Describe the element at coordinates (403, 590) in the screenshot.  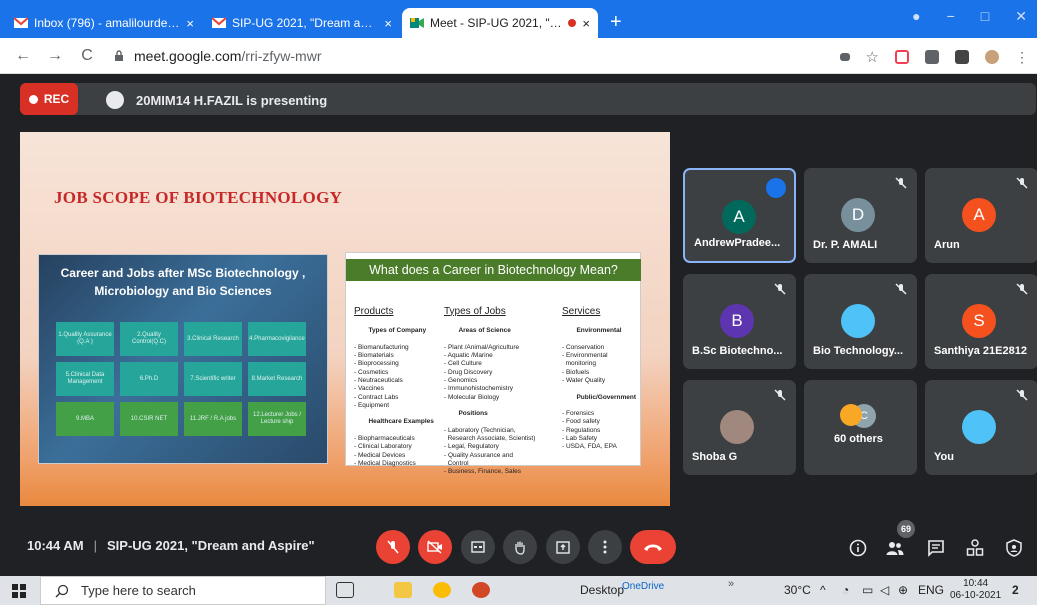
I see `file-explorer-icon` at that location.